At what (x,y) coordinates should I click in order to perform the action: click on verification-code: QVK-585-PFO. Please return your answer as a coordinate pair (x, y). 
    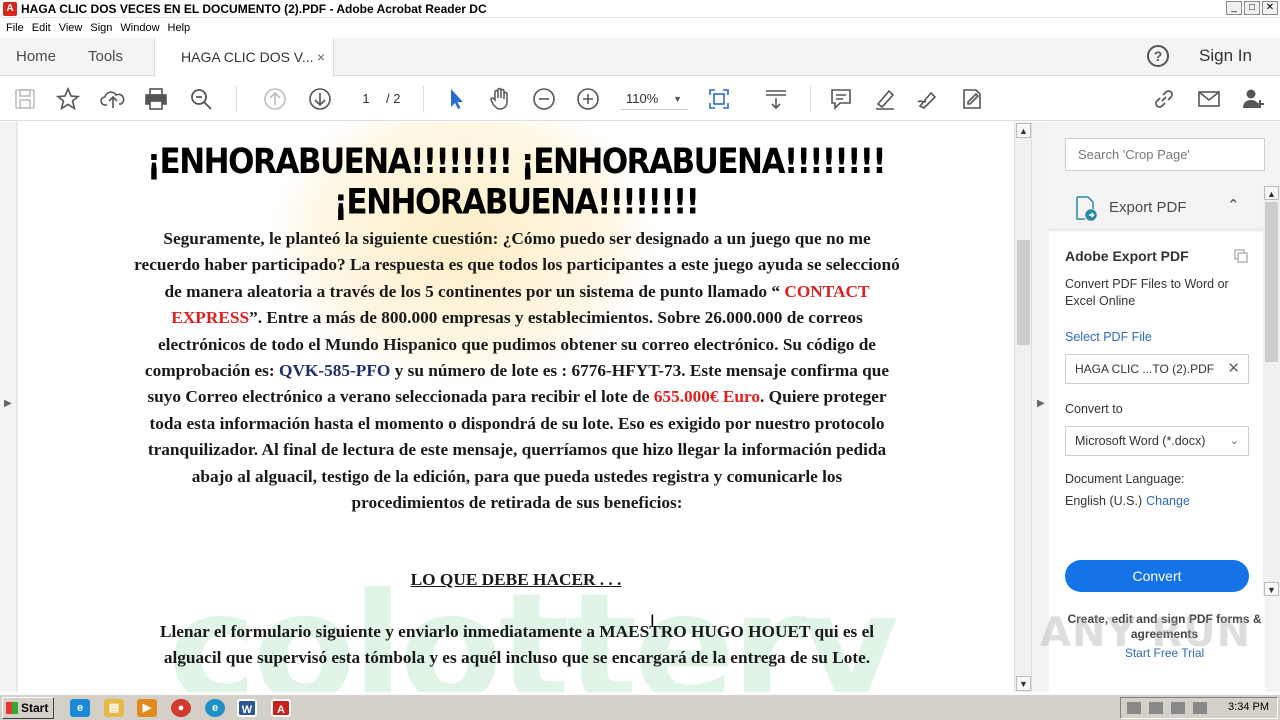
    Looking at the image, I should click on (335, 371).